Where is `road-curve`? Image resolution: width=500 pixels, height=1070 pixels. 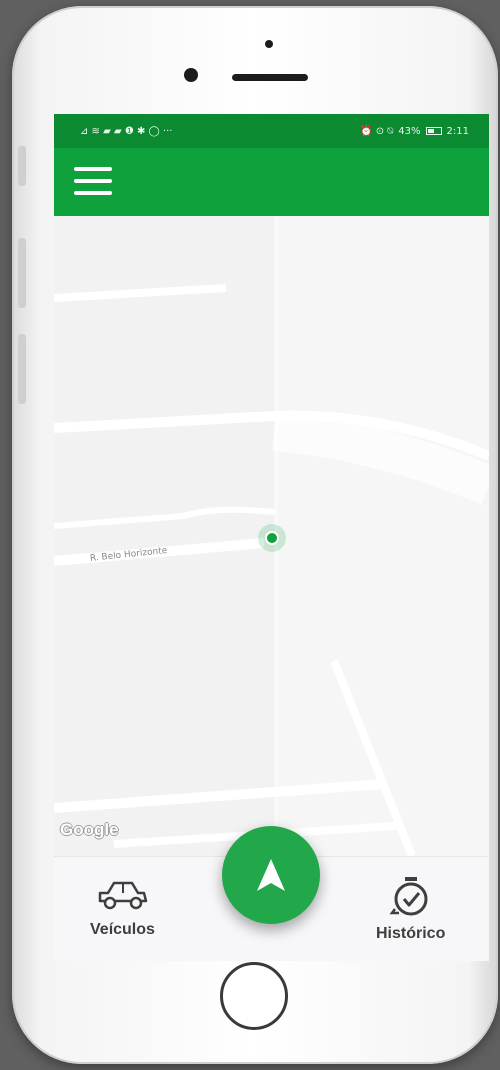
road-curve is located at coordinates (165, 517).